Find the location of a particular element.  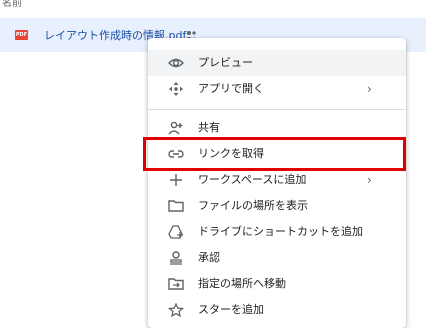

name-column-header: 名前 is located at coordinates (11, 4).